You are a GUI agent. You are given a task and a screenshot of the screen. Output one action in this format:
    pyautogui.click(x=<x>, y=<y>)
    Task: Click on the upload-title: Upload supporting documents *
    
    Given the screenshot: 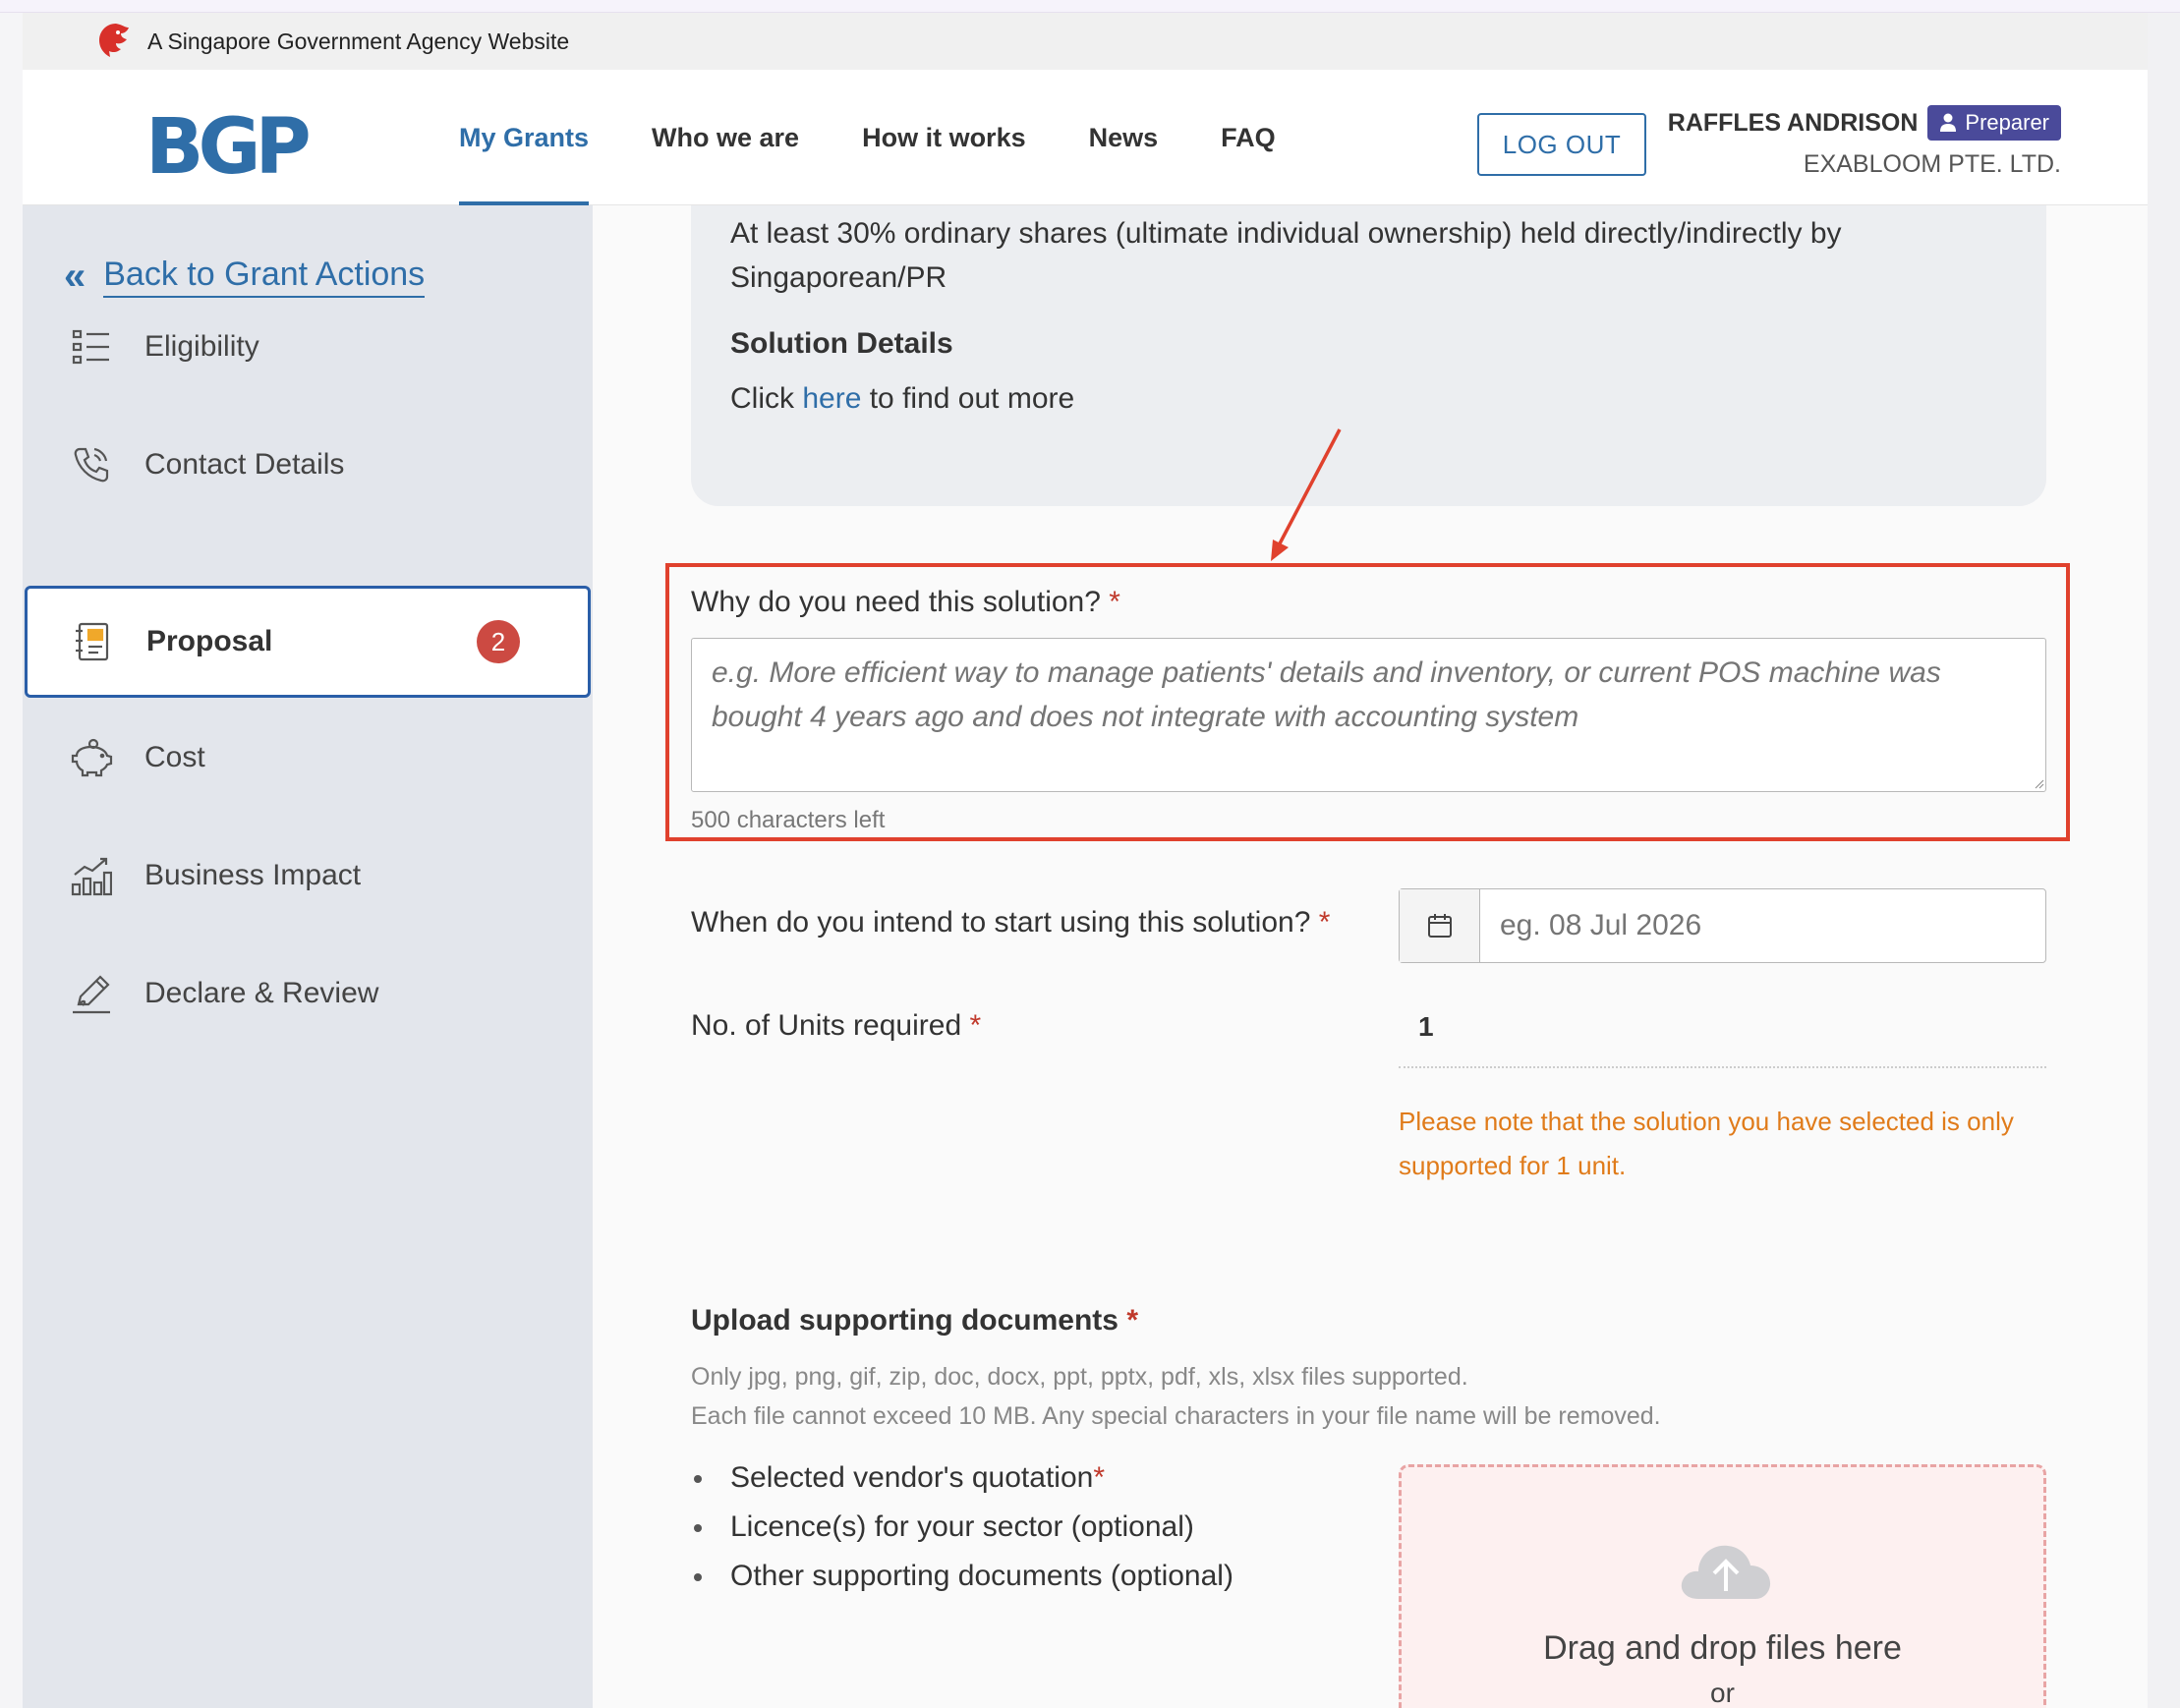 What is the action you would take?
    pyautogui.click(x=914, y=1321)
    